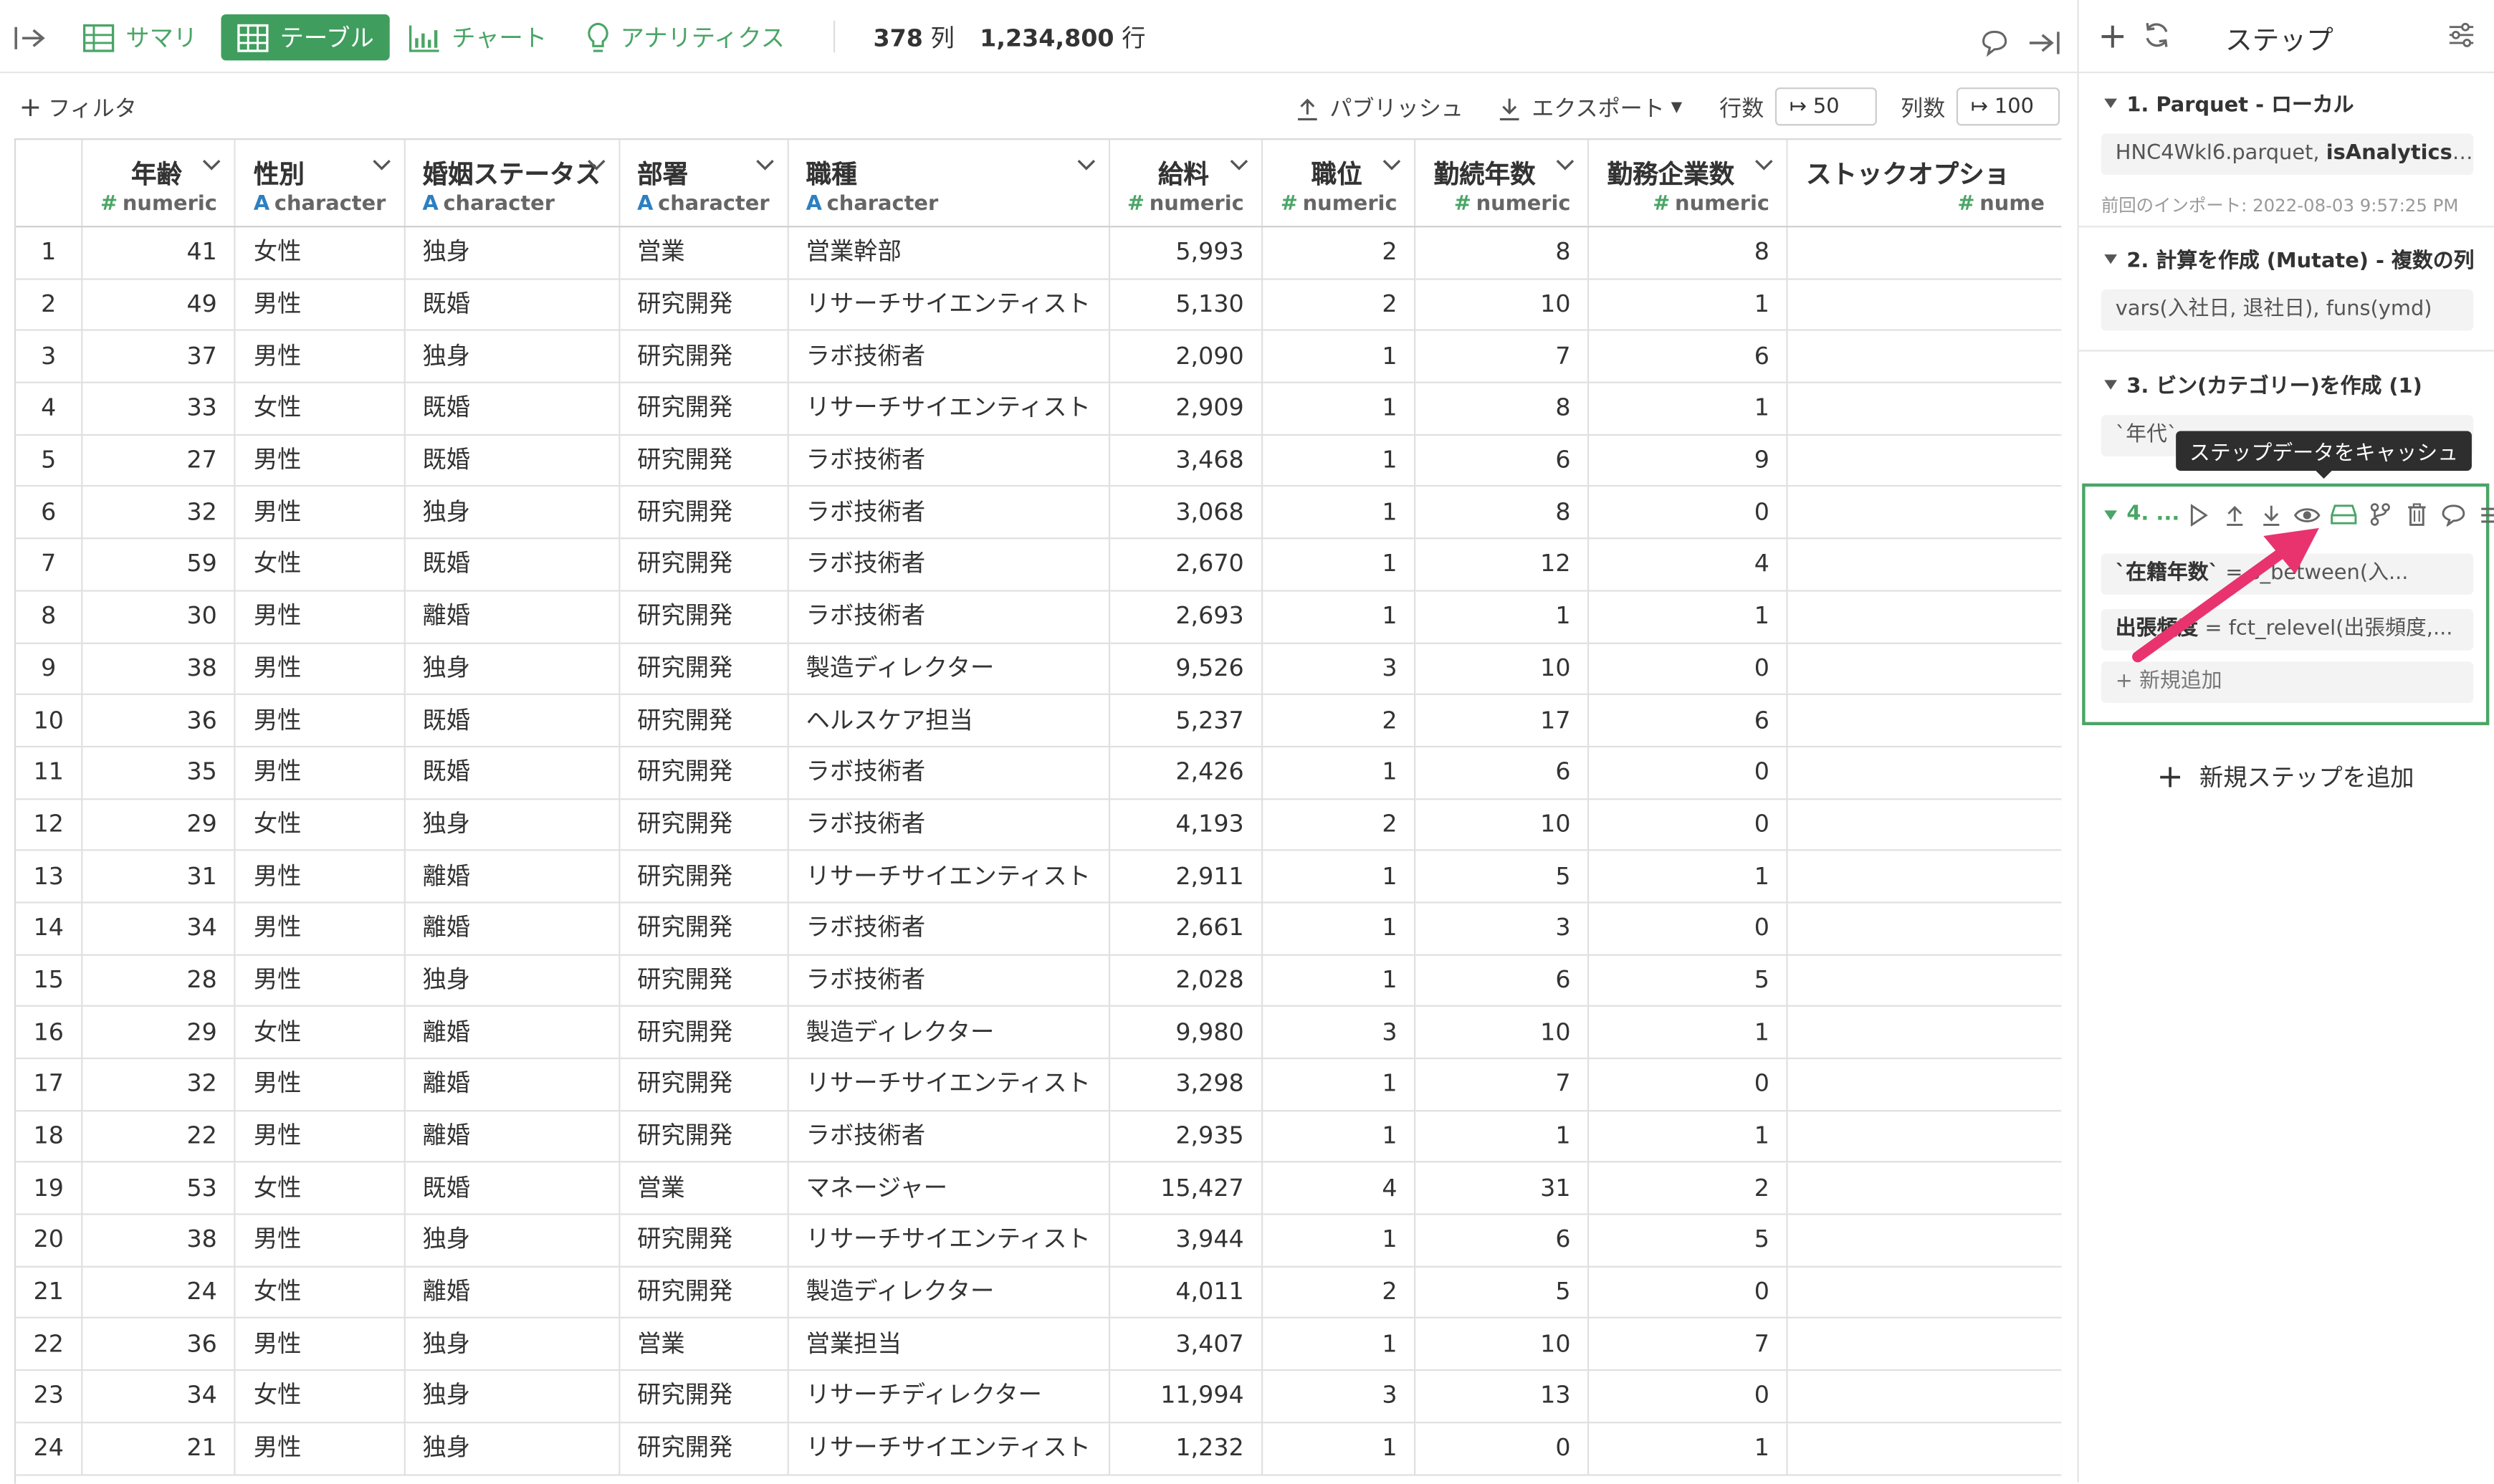 The image size is (2494, 1484). I want to click on table-cell: 既婚, so click(512, 1188).